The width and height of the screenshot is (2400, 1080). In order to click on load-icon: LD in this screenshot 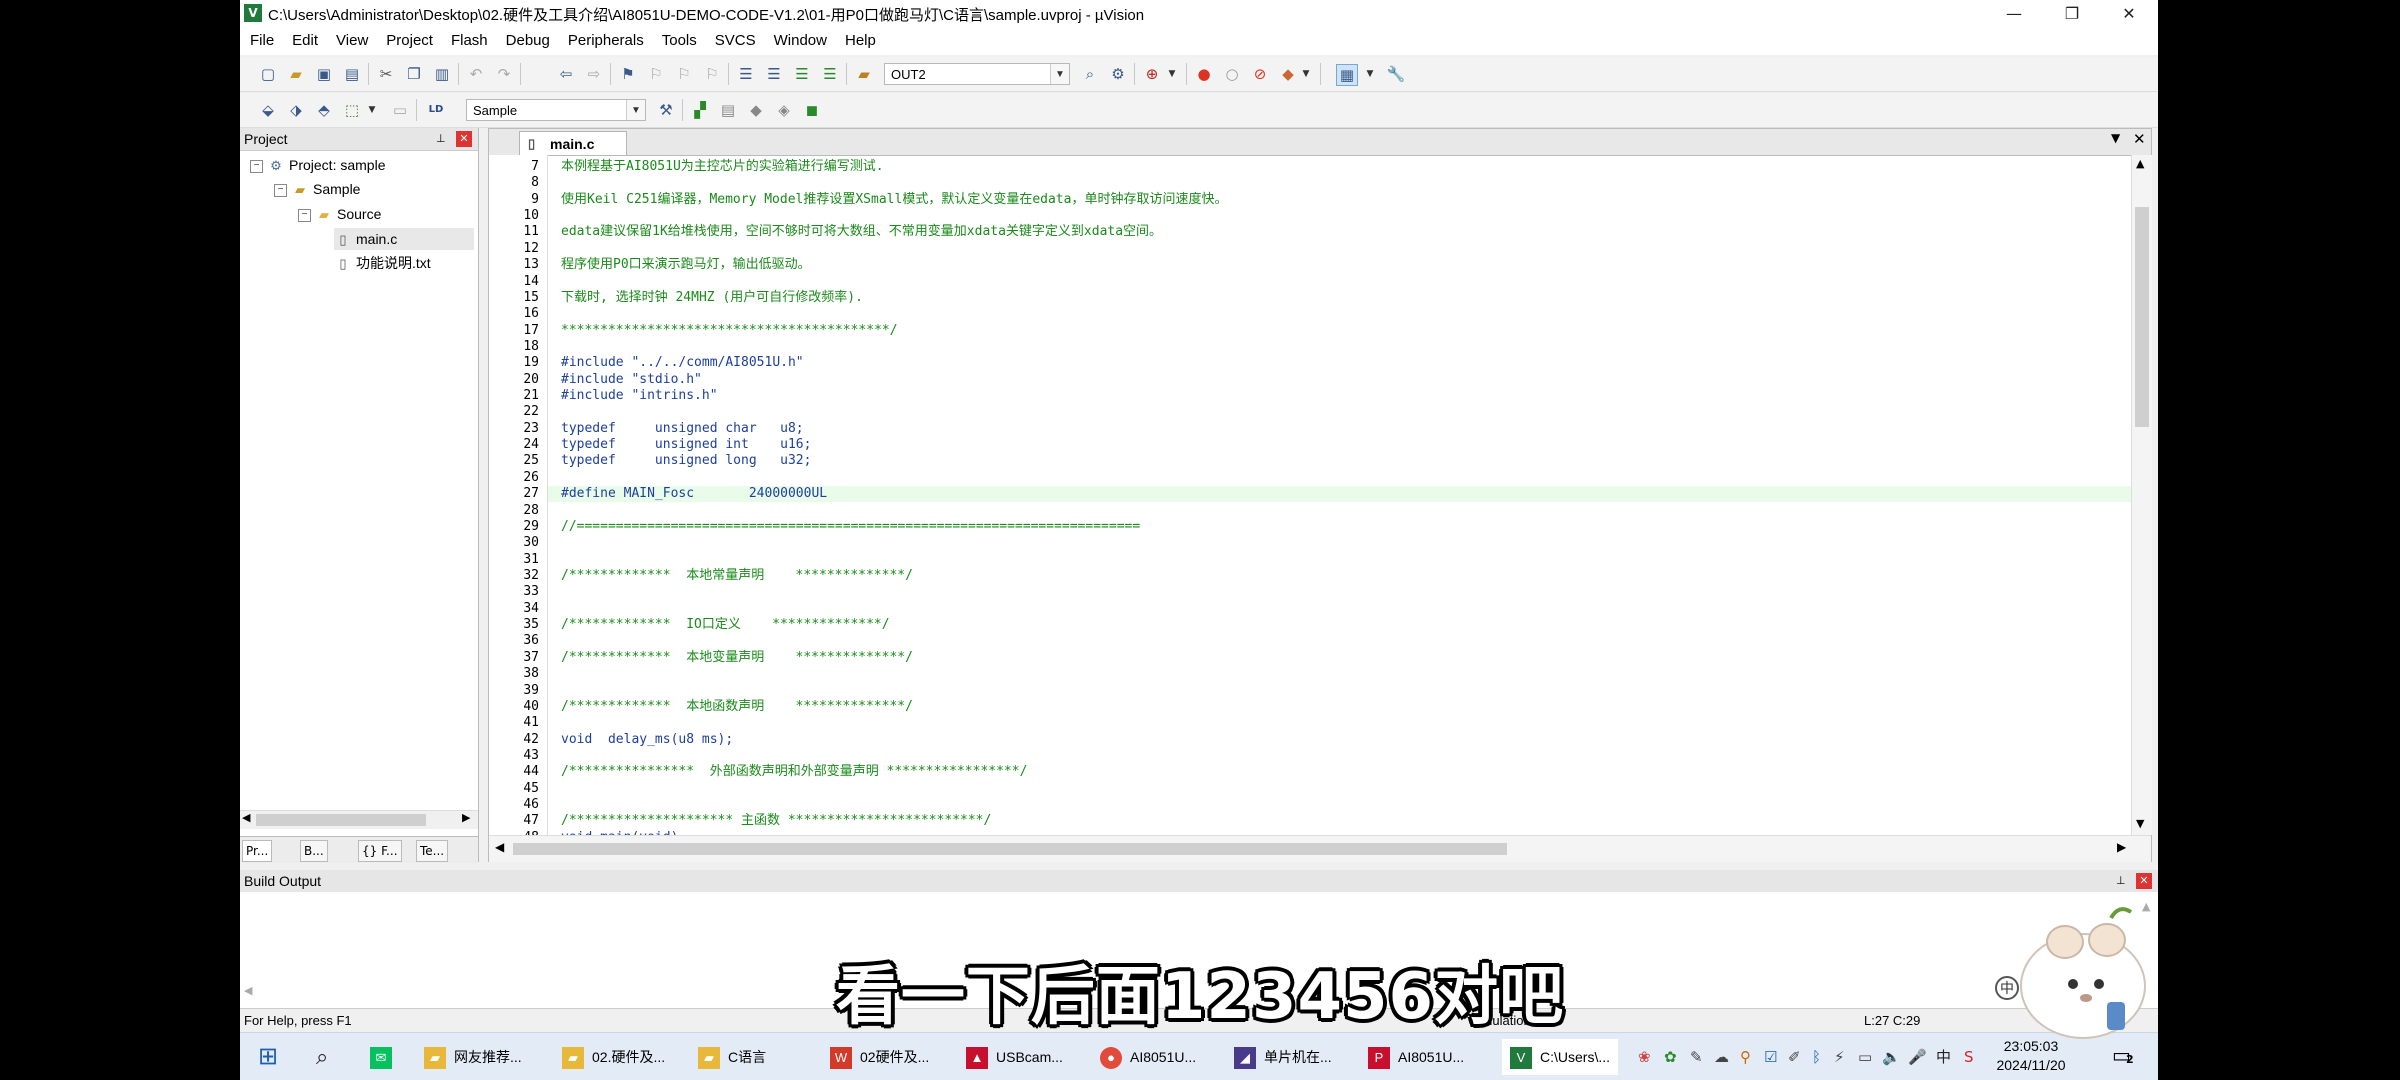, I will do `click(436, 110)`.